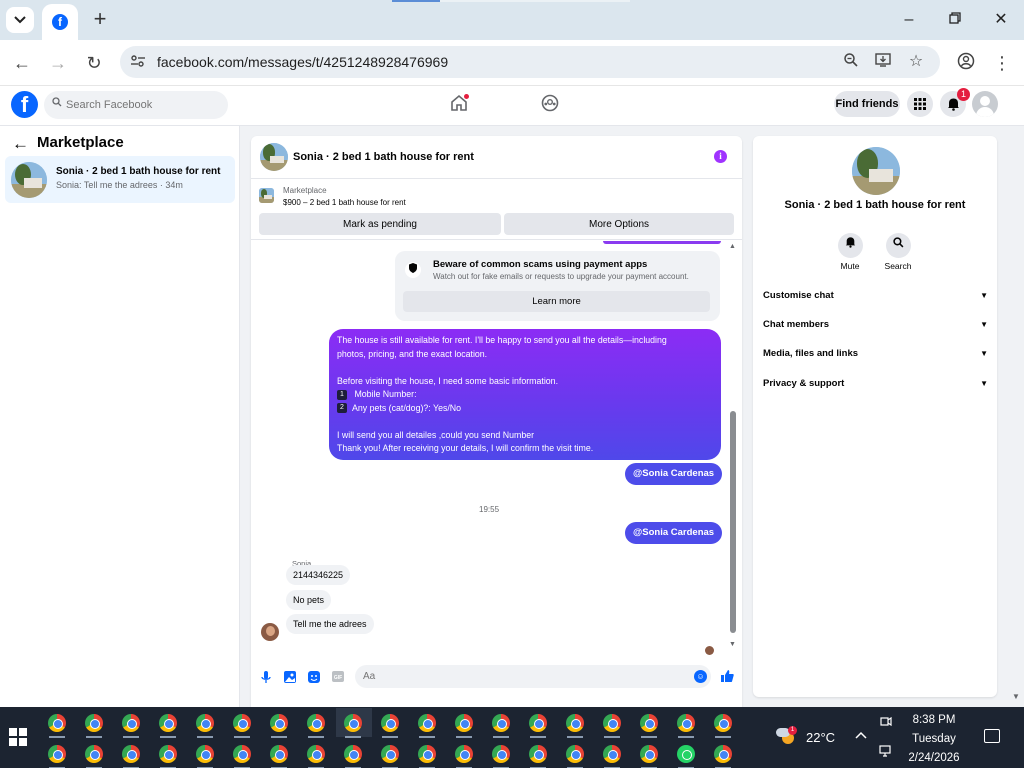 This screenshot has width=1024, height=768. What do you see at coordinates (966, 63) in the screenshot?
I see `profile-icon` at bounding box center [966, 63].